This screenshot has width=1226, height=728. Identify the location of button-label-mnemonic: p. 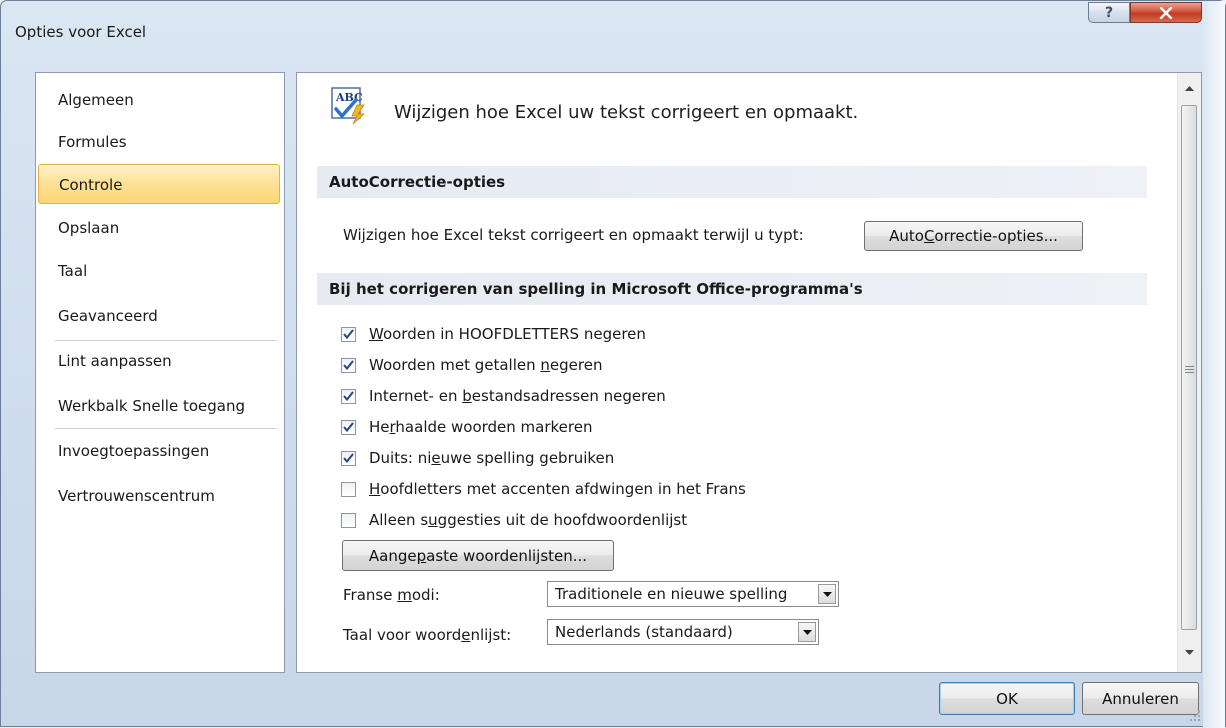
(421, 555).